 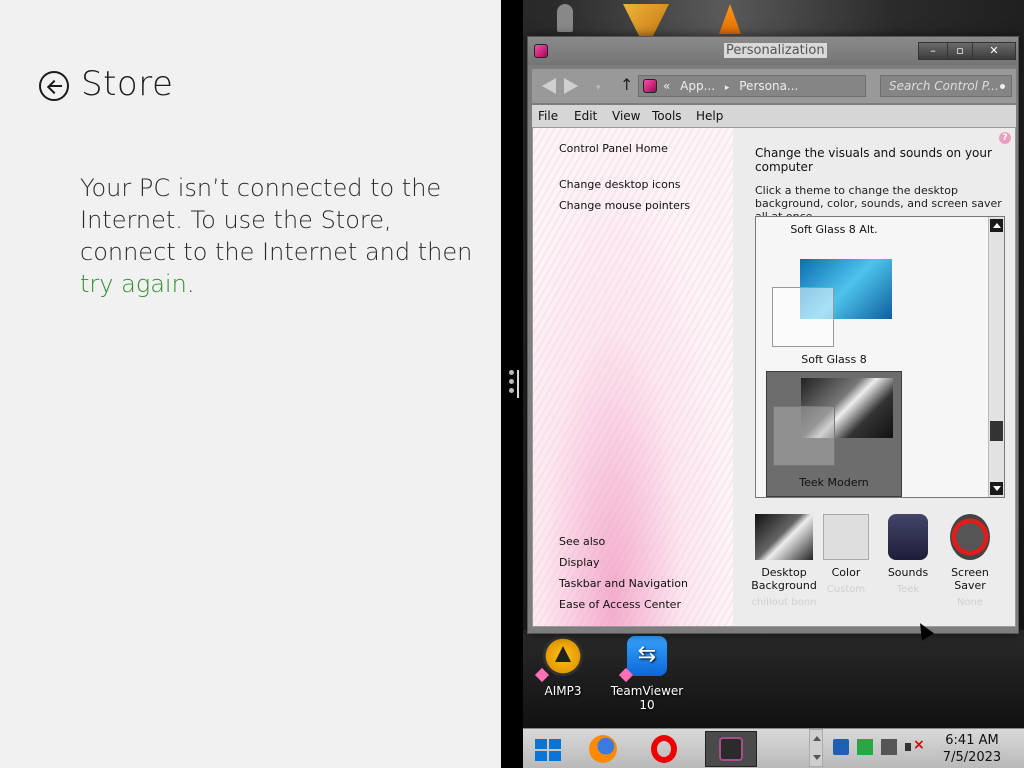 I want to click on figure-icon, so click(x=565, y=18).